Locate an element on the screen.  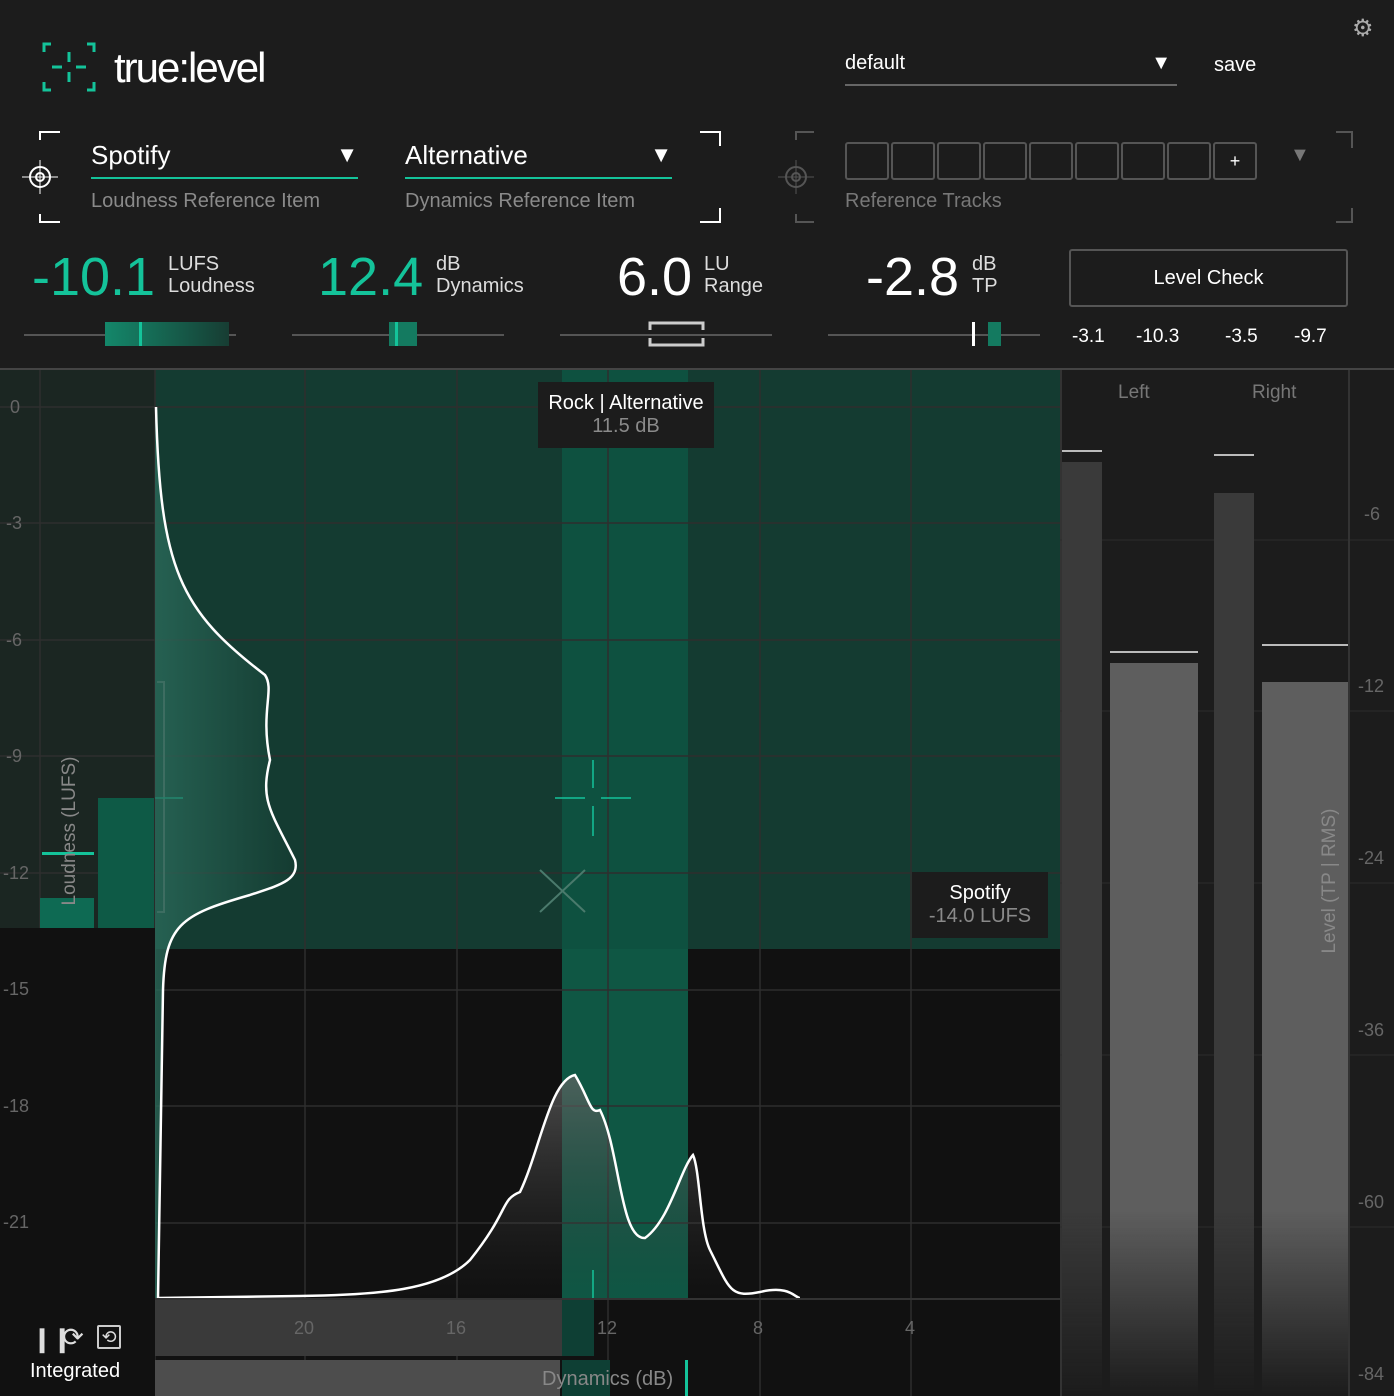
right-channel-label: Right is located at coordinates (1274, 392).